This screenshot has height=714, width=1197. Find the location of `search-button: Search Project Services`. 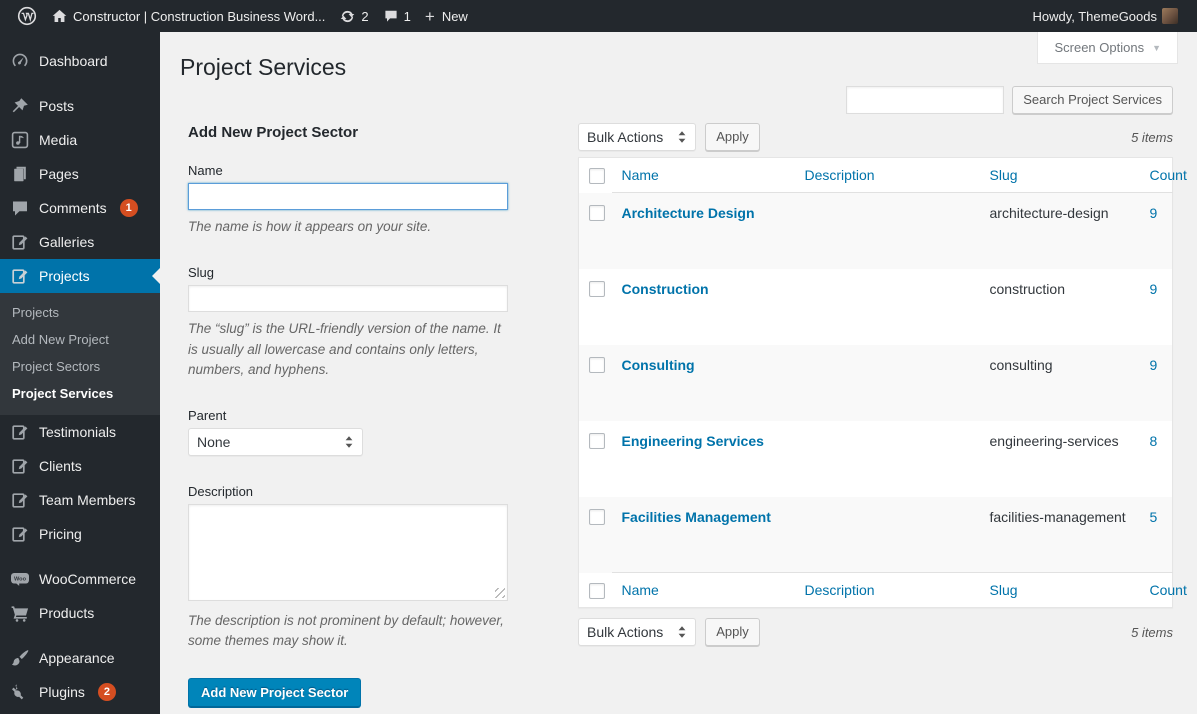

search-button: Search Project Services is located at coordinates (1092, 100).